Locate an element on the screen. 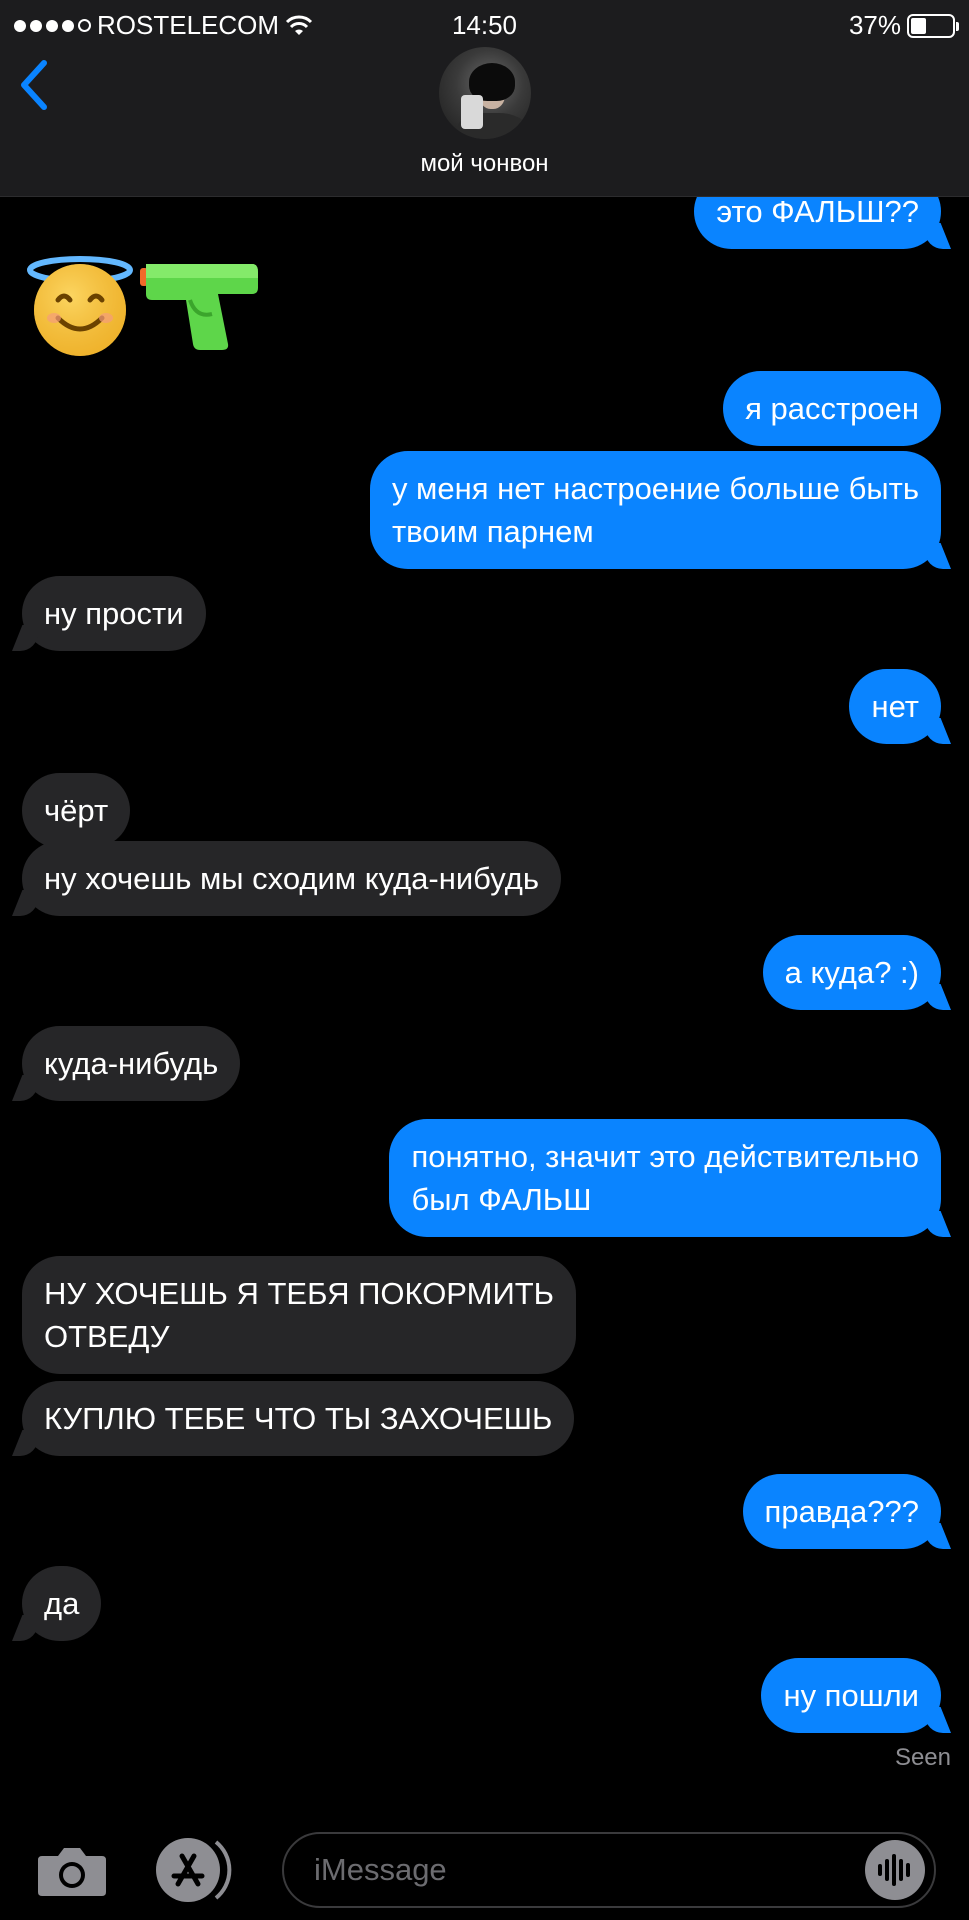 The width and height of the screenshot is (969, 1920). read-receipt: Seen is located at coordinates (922, 1757).